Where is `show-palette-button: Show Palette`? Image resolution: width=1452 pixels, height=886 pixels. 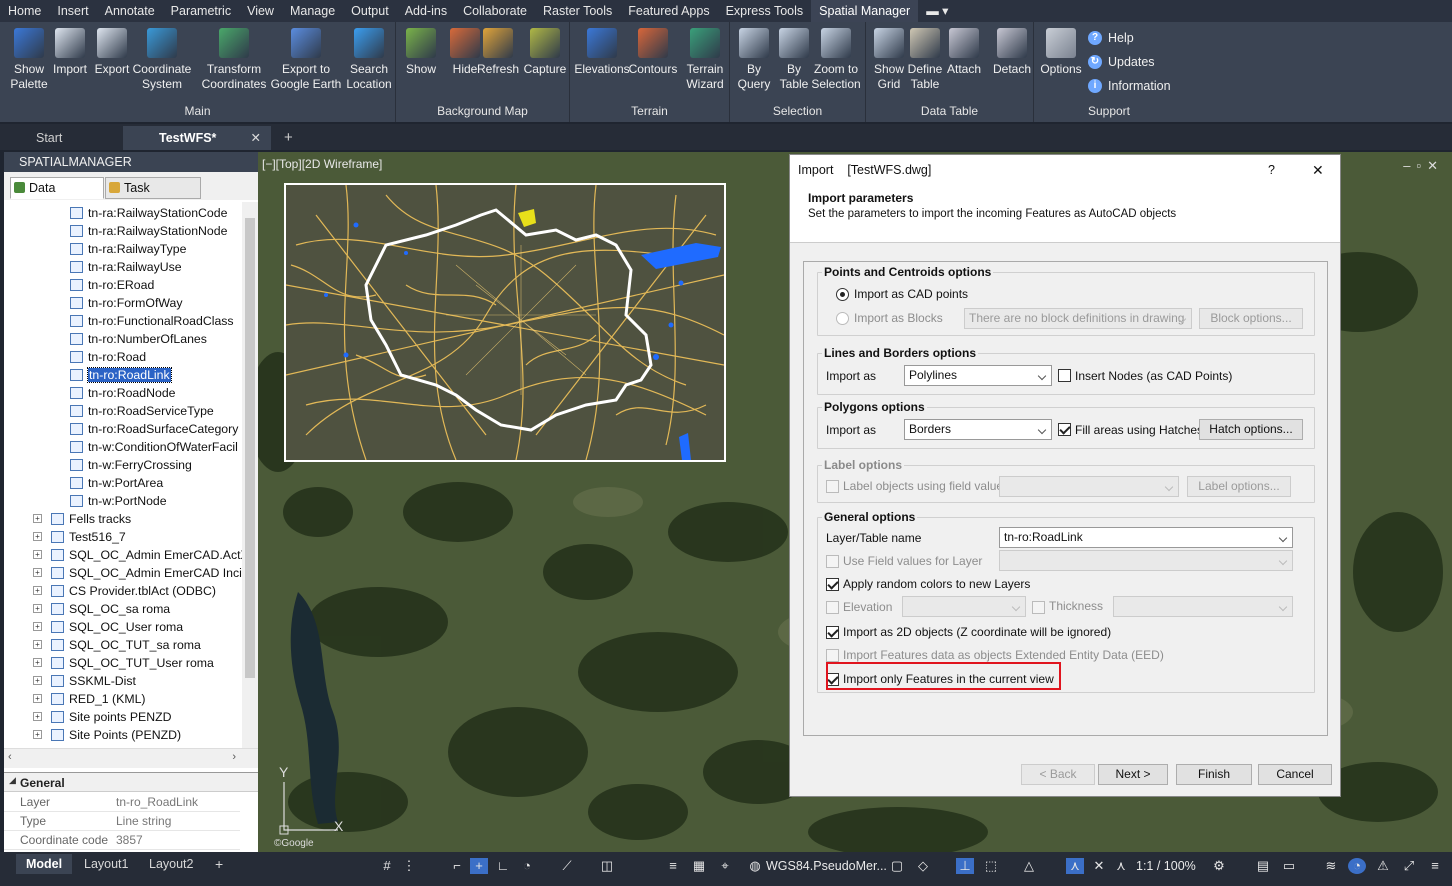
show-palette-button: Show Palette is located at coordinates (29, 60).